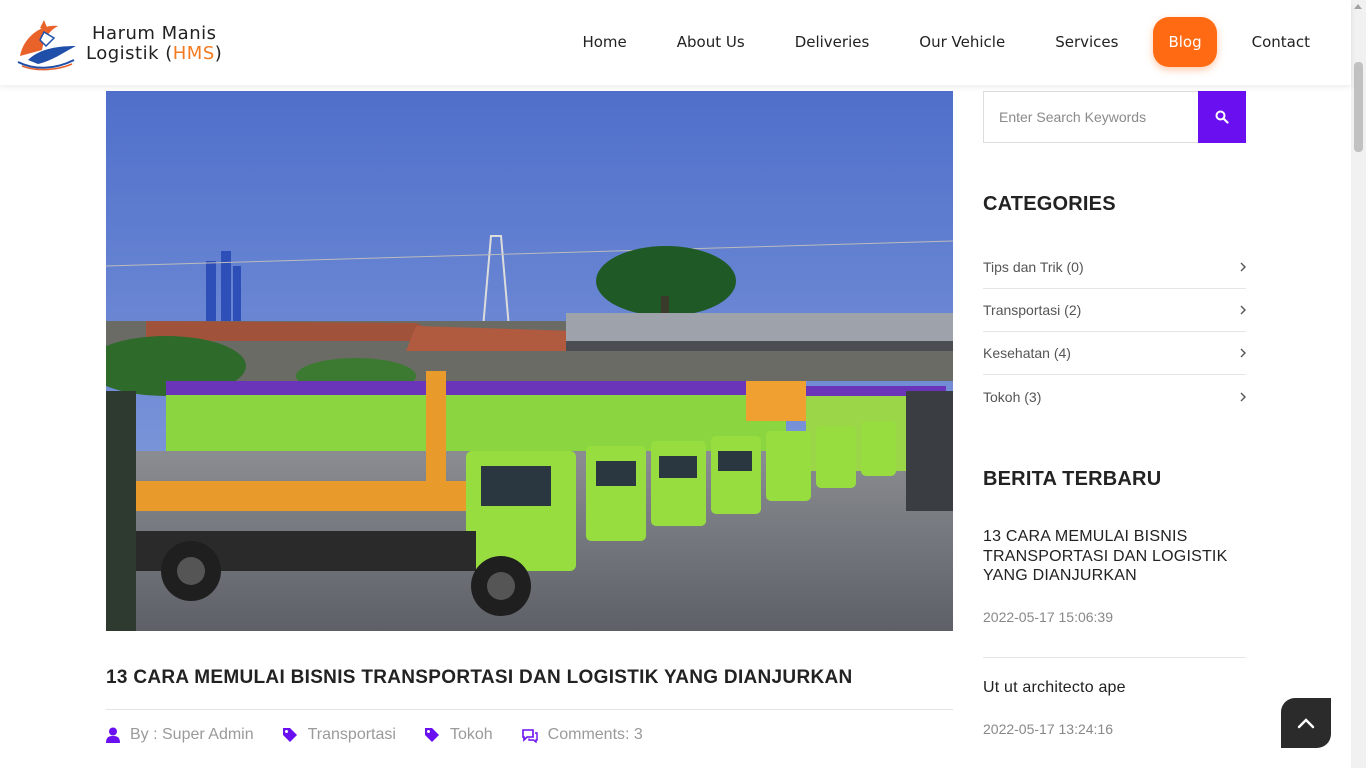  I want to click on recent-news-heading: BERITA TERBARU, so click(1072, 479).